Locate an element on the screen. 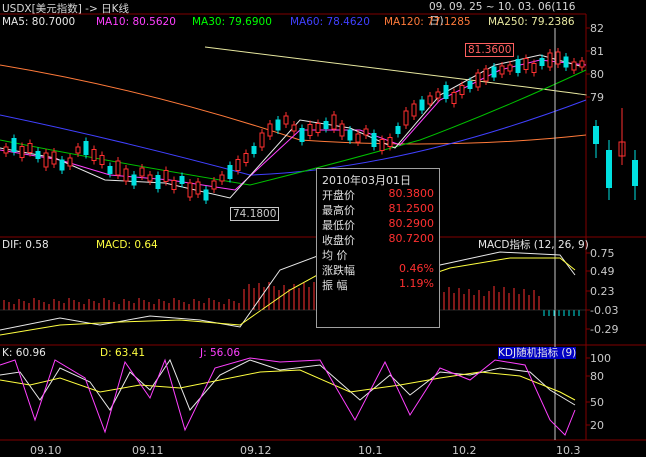 This screenshot has height=457, width=646. tooltip-row: 振 幅 1.19% is located at coordinates (378, 284).